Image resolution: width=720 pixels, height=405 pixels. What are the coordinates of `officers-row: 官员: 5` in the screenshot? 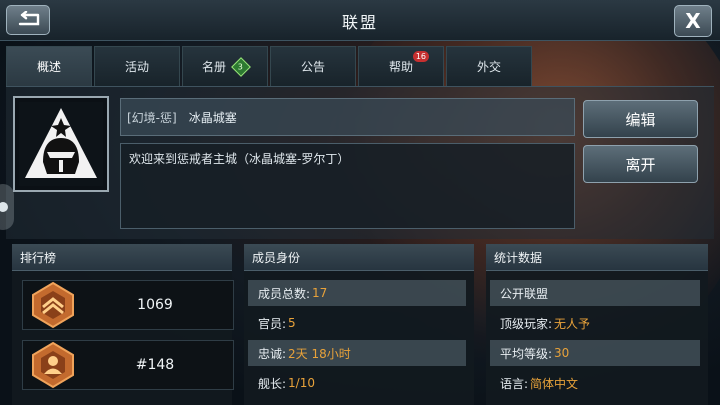 It's located at (277, 323).